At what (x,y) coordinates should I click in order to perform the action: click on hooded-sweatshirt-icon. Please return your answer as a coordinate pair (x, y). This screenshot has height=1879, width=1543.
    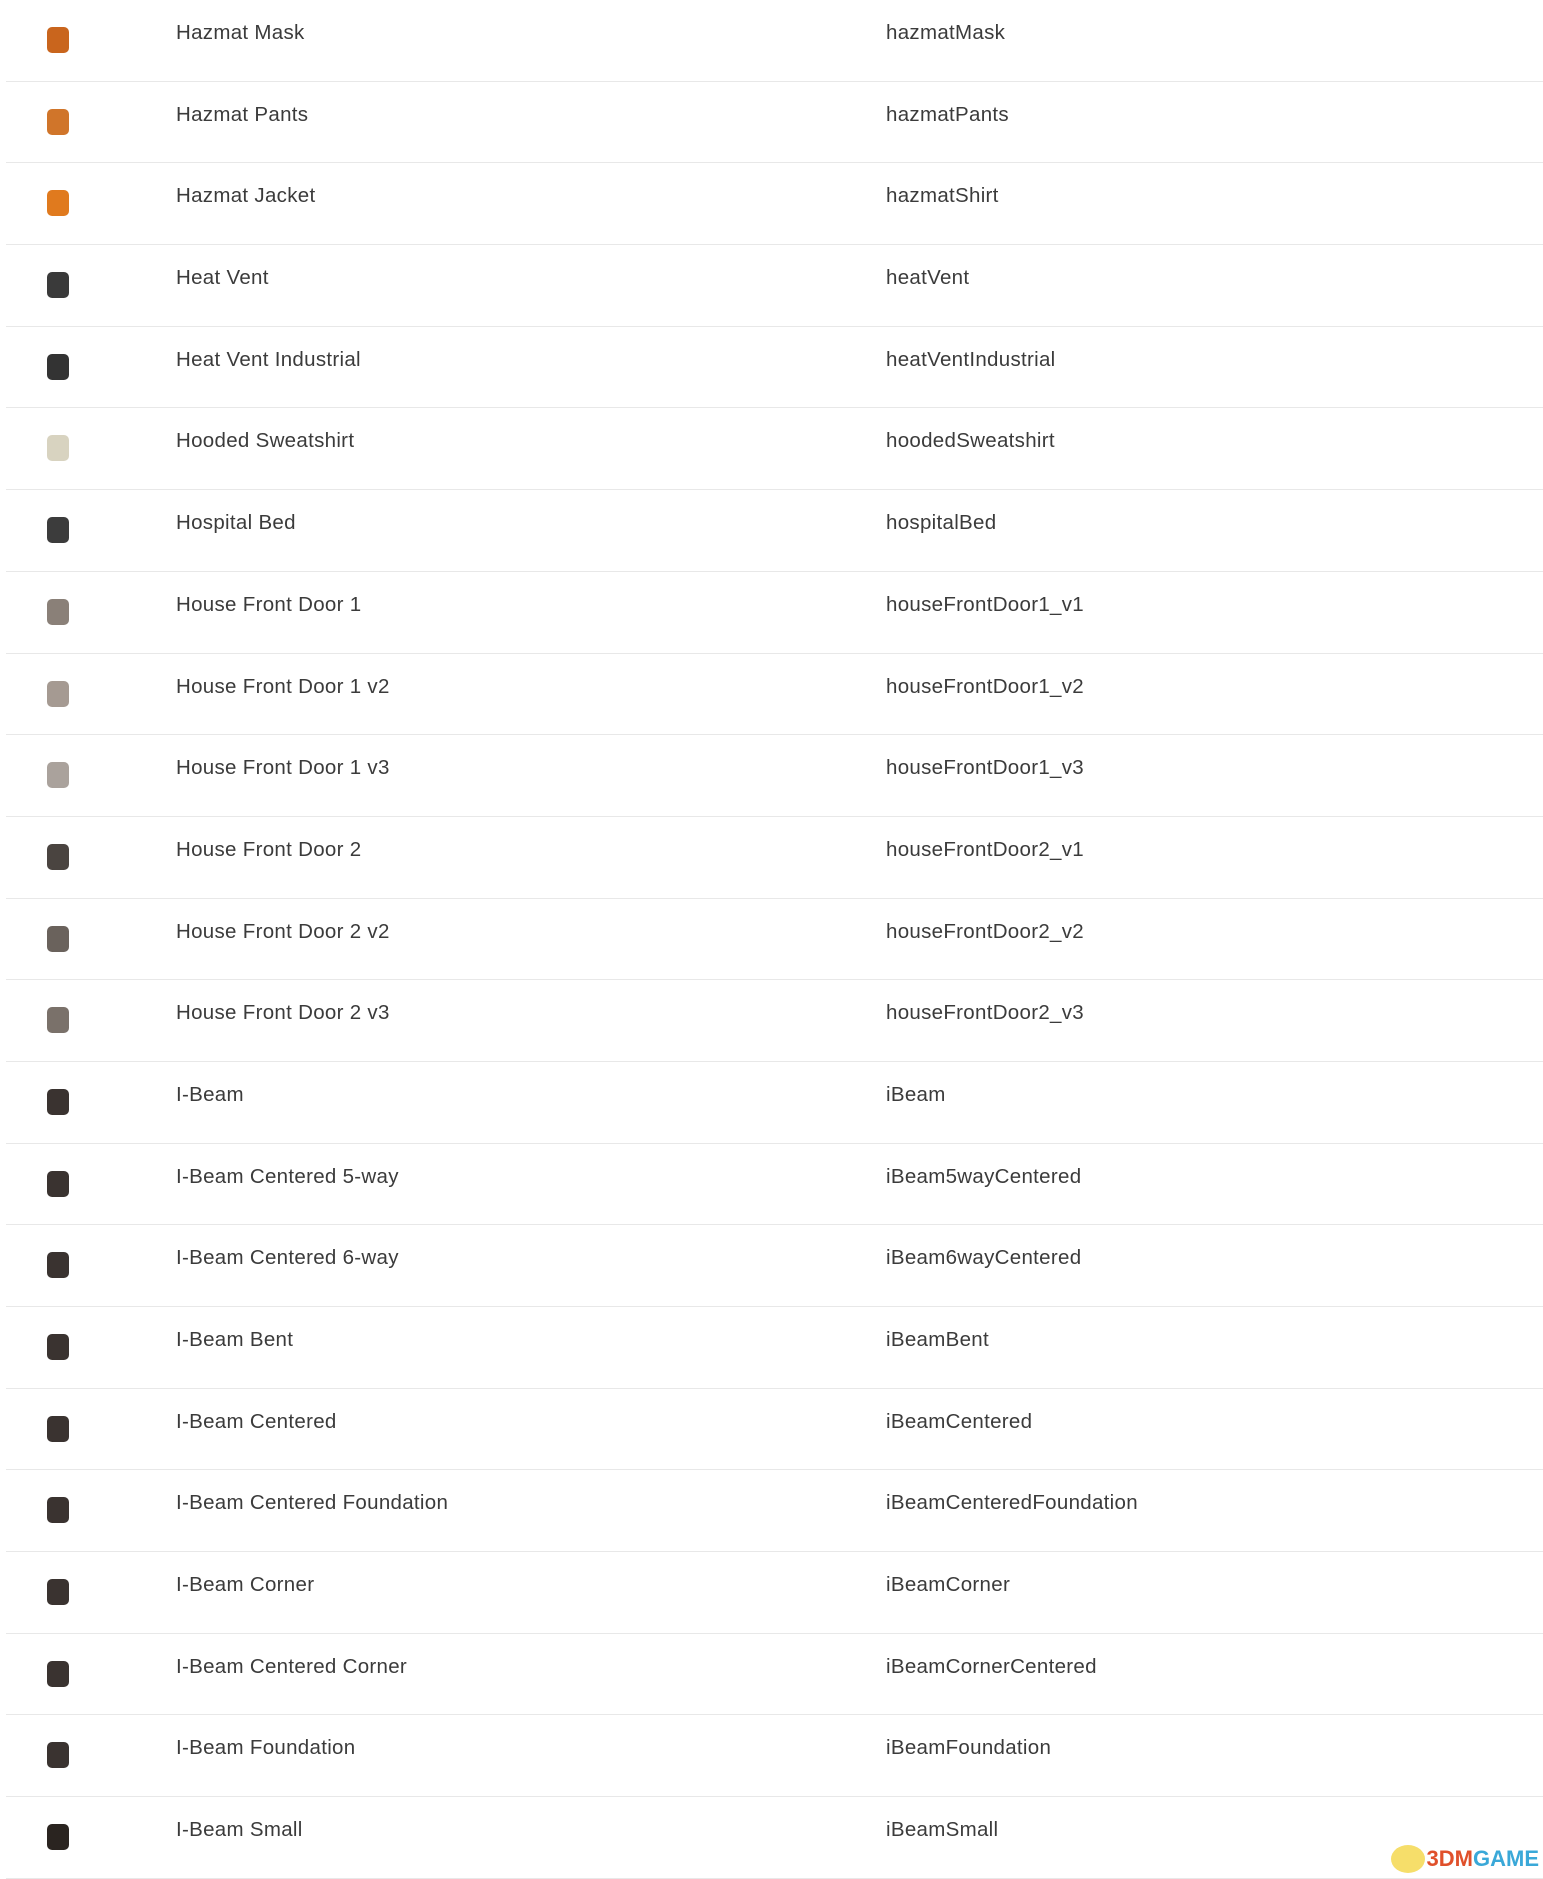
    Looking at the image, I should click on (58, 448).